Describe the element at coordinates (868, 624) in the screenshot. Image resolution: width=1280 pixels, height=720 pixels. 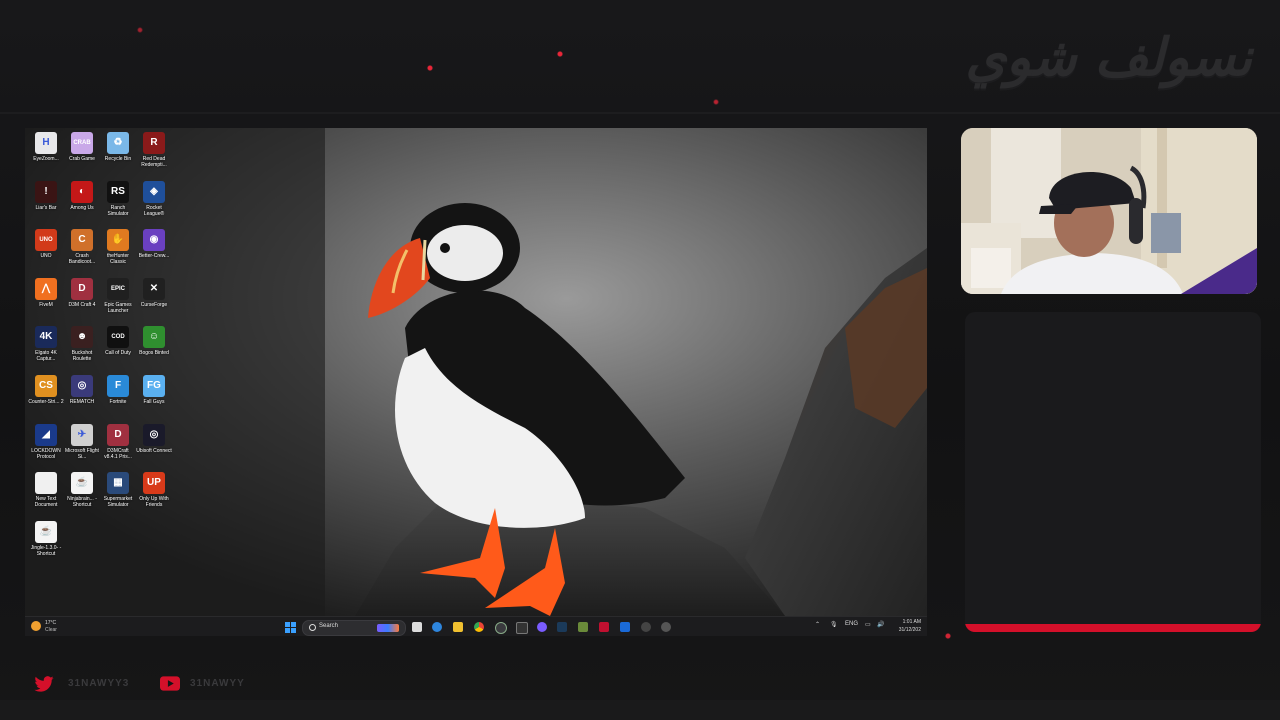
I see `network-icon: ▭` at that location.